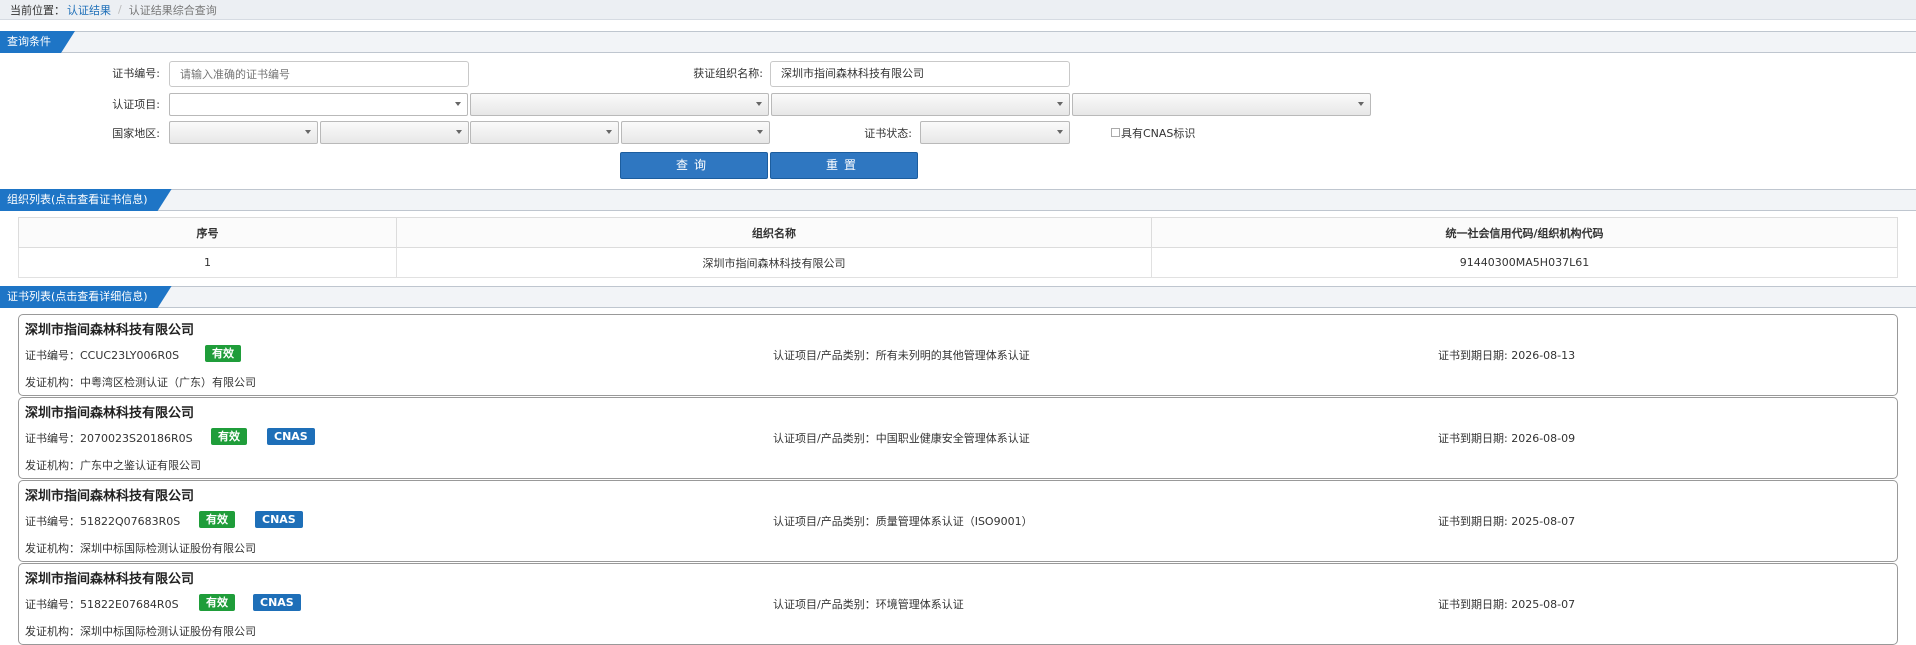 Image resolution: width=1916 pixels, height=645 pixels. I want to click on cert-project: 认证项目/产品类别：所有未列明的其他管理体系认证, so click(901, 355).